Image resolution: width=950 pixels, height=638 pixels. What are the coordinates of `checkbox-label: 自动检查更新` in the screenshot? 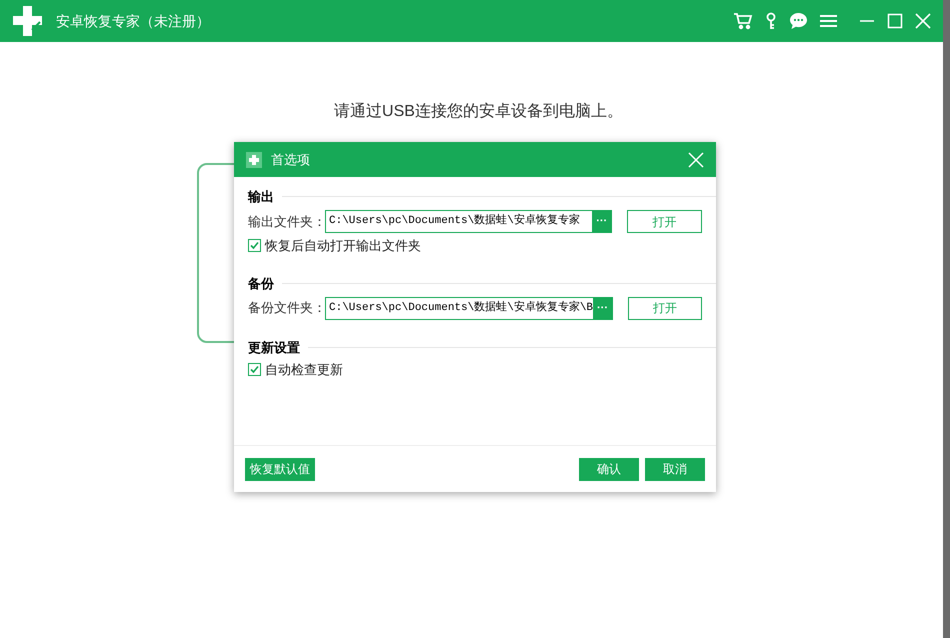 It's located at (304, 369).